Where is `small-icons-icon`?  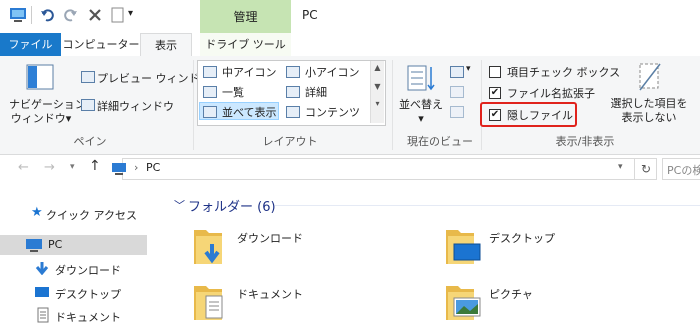
small-icons-icon is located at coordinates (293, 72).